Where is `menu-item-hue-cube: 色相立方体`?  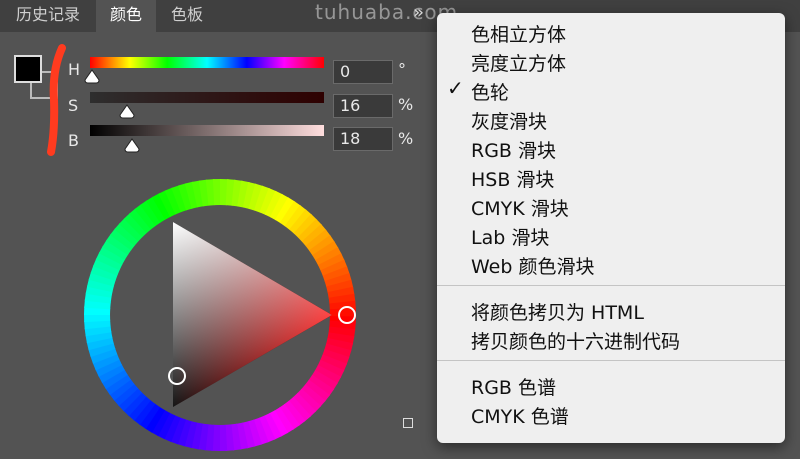 menu-item-hue-cube: 色相立方体 is located at coordinates (518, 33).